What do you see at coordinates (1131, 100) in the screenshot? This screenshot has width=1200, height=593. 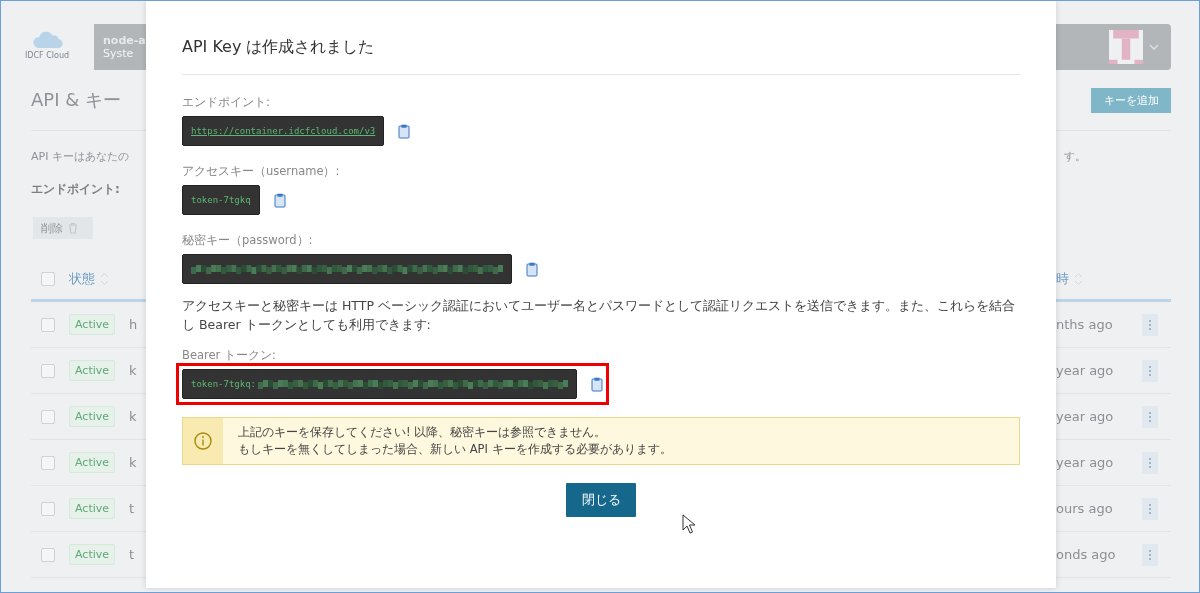 I see `add-key-button: キーを追加` at bounding box center [1131, 100].